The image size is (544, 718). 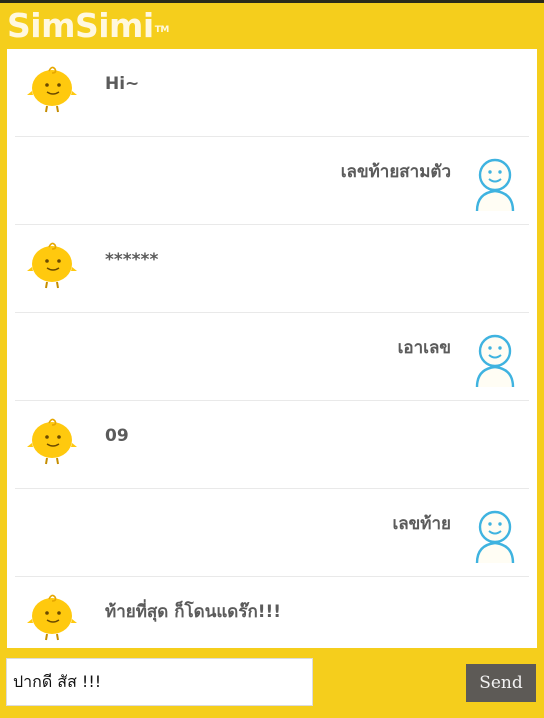 What do you see at coordinates (80, 25) in the screenshot?
I see `logo-text: SimSimi` at bounding box center [80, 25].